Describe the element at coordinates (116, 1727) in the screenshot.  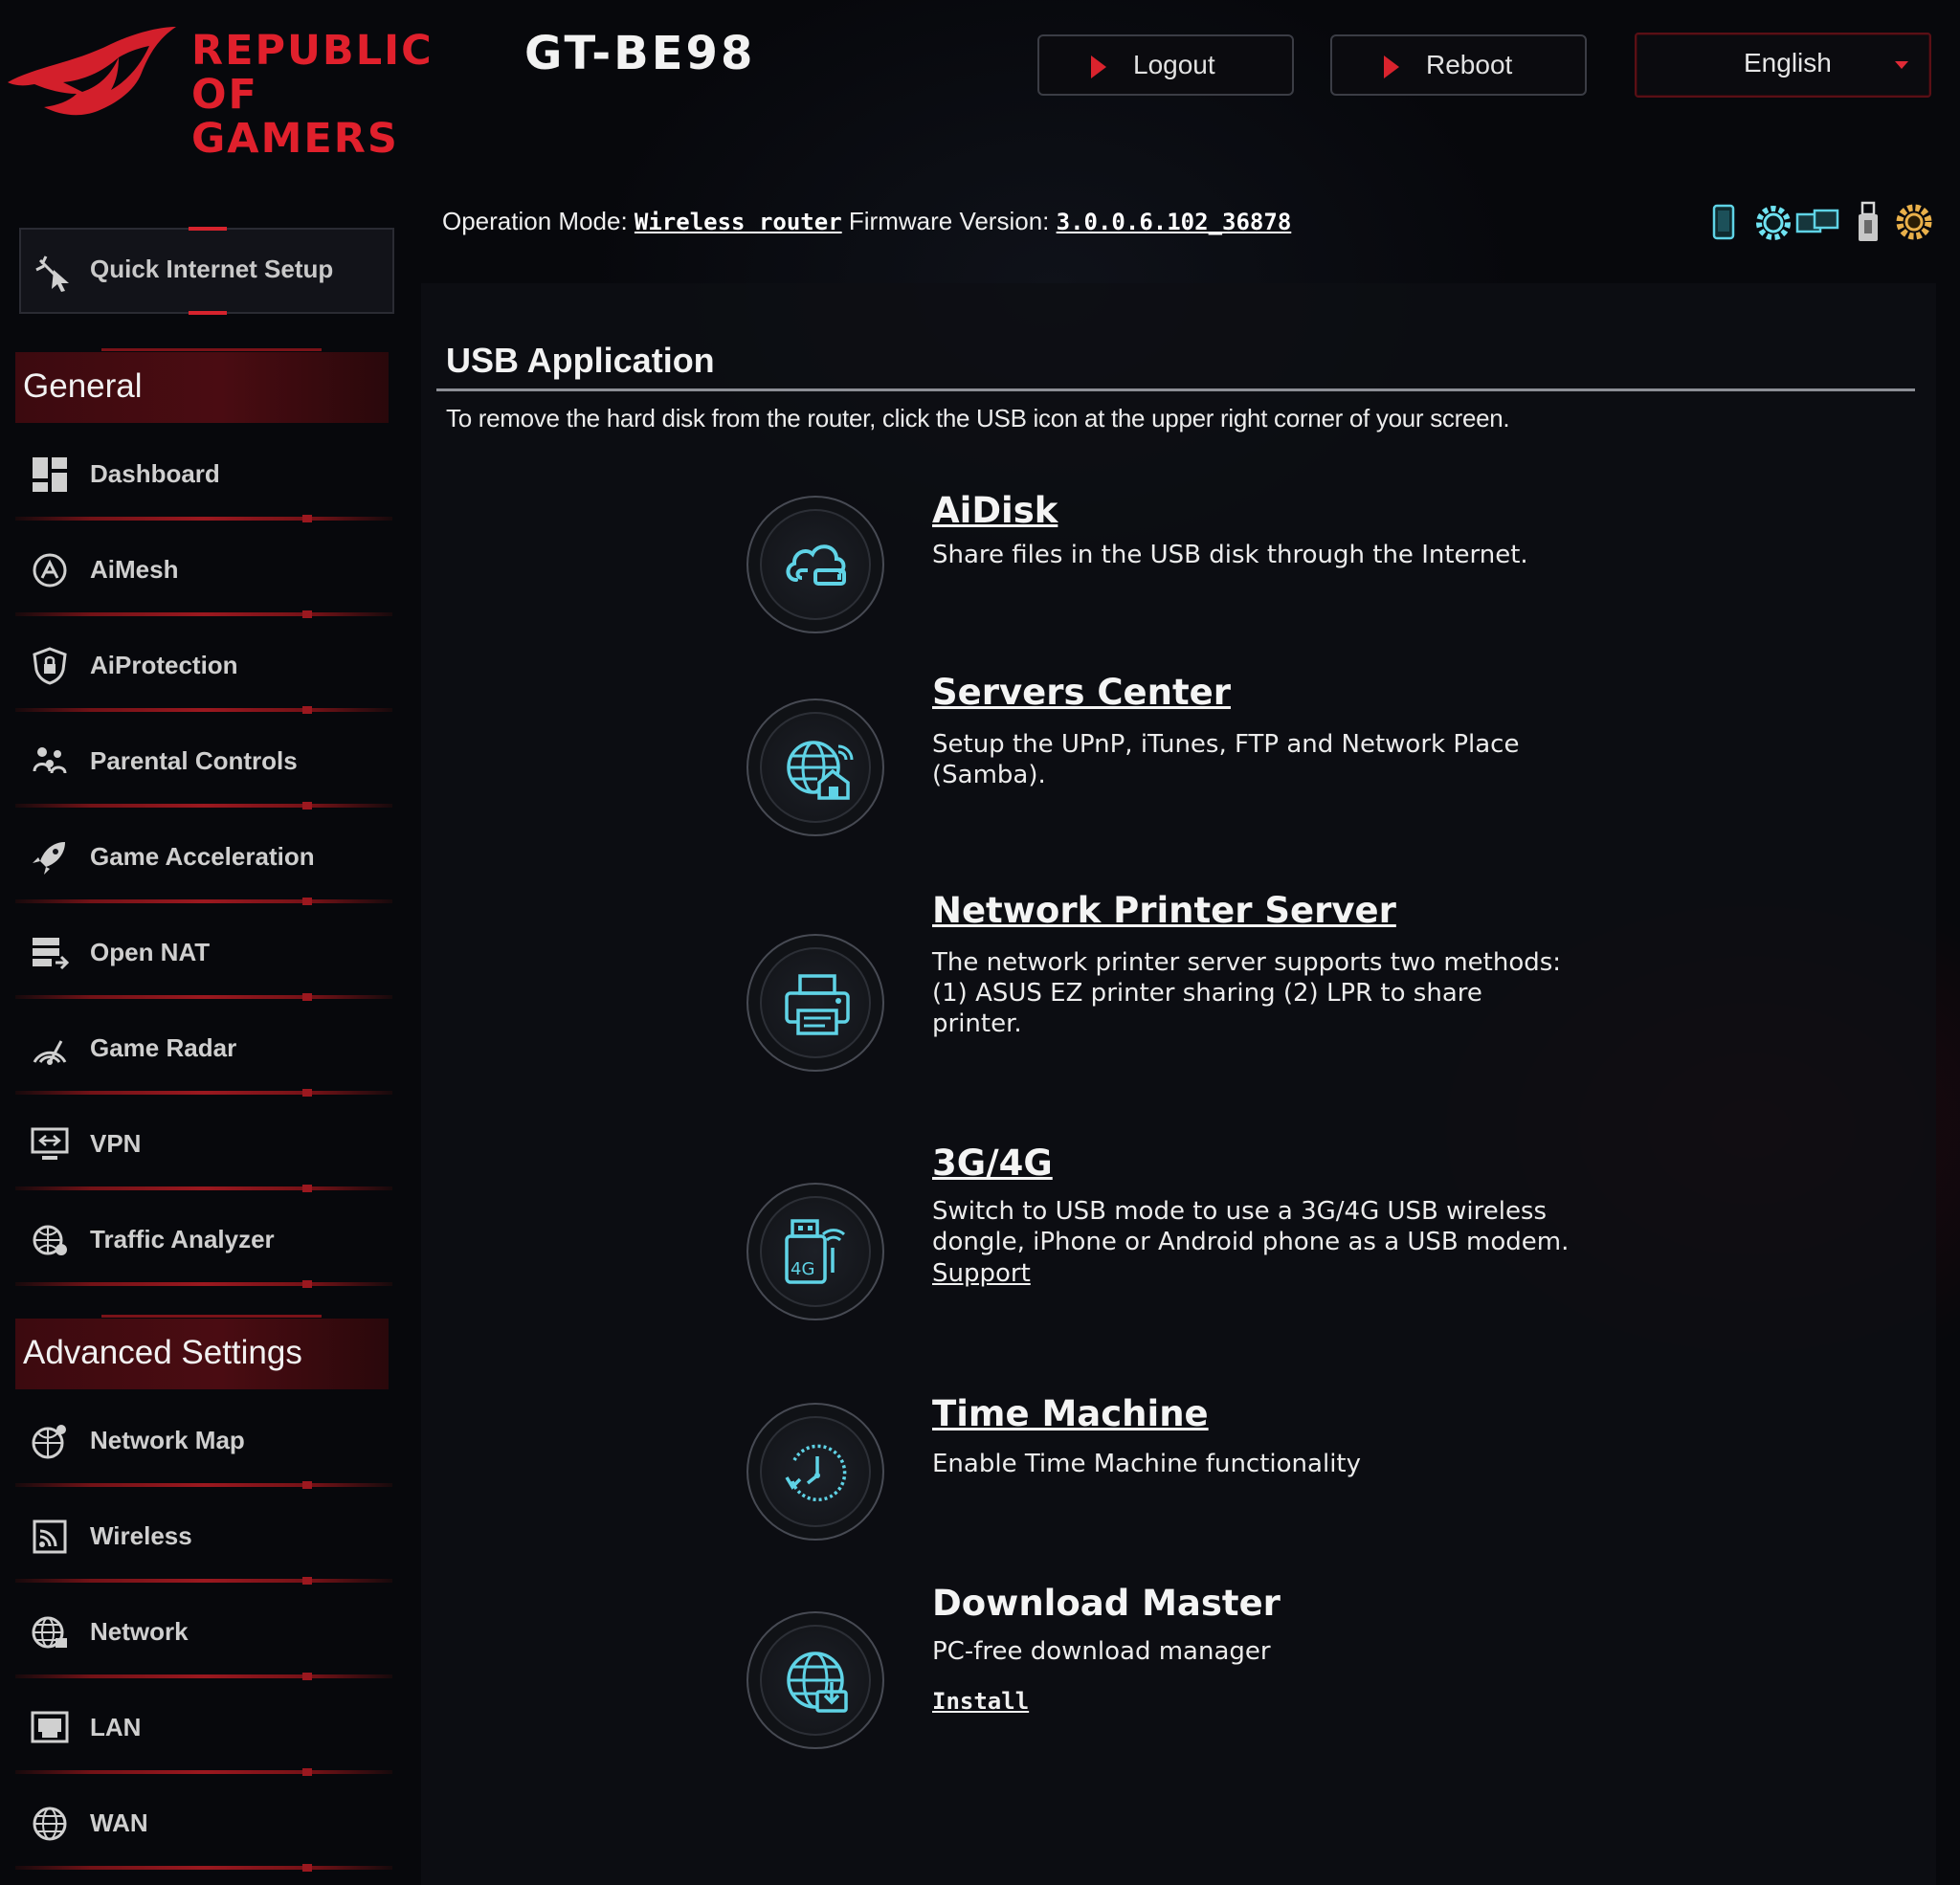
I see `sidebar-item-label: LAN` at that location.